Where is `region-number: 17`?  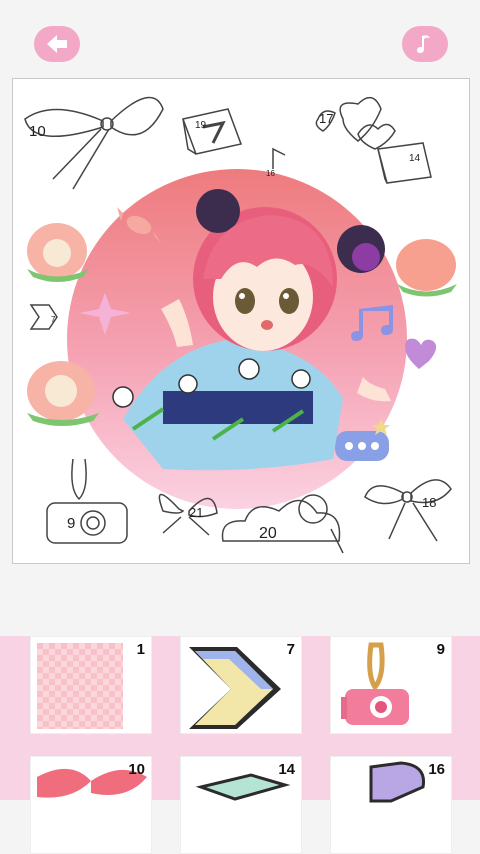
region-number: 17 is located at coordinates (326, 118).